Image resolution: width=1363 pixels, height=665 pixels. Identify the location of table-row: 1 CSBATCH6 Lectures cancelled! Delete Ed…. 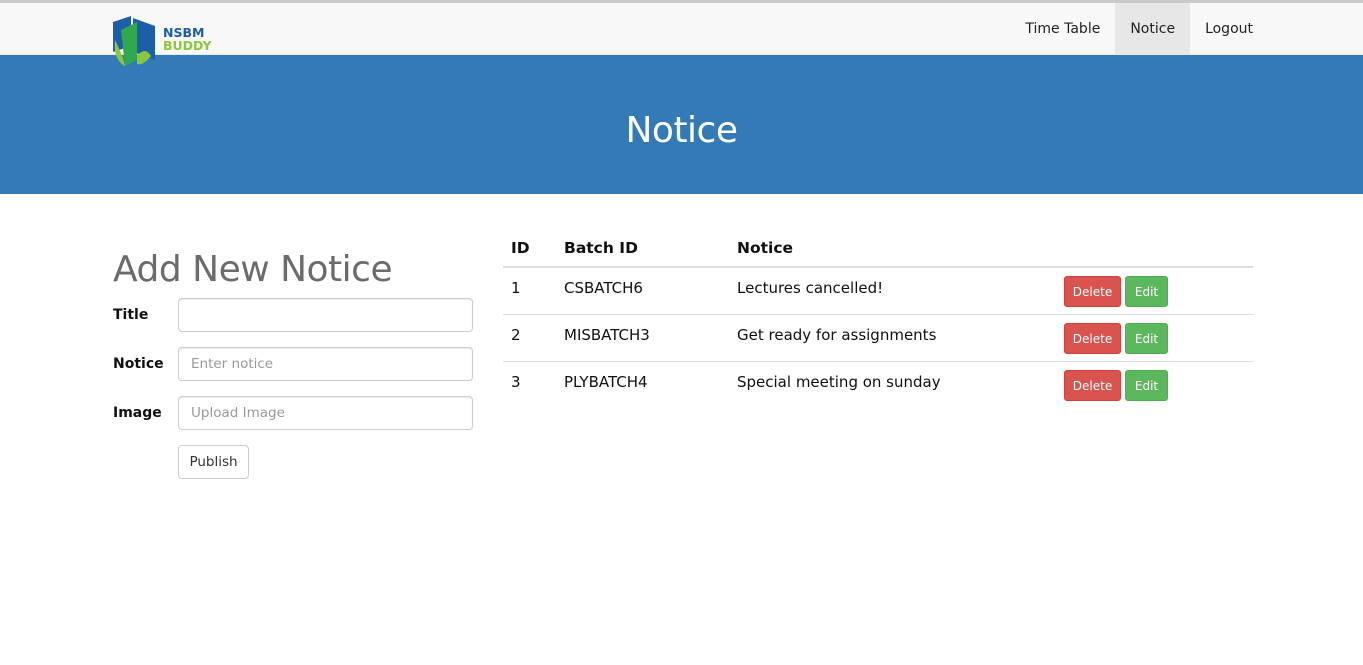
(878, 291).